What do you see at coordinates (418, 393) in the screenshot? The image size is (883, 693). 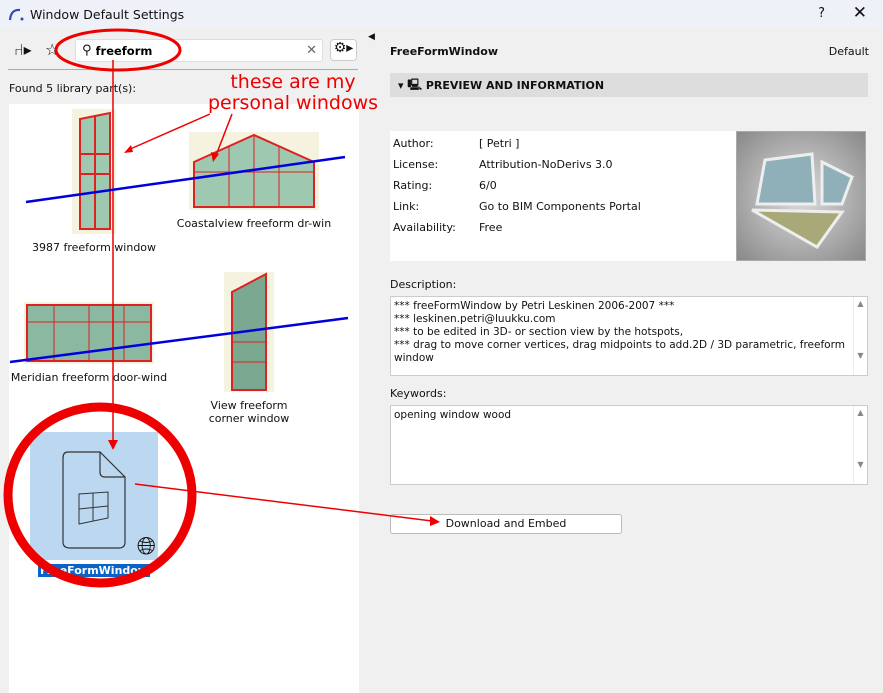 I see `keywords-label: Keywords:` at bounding box center [418, 393].